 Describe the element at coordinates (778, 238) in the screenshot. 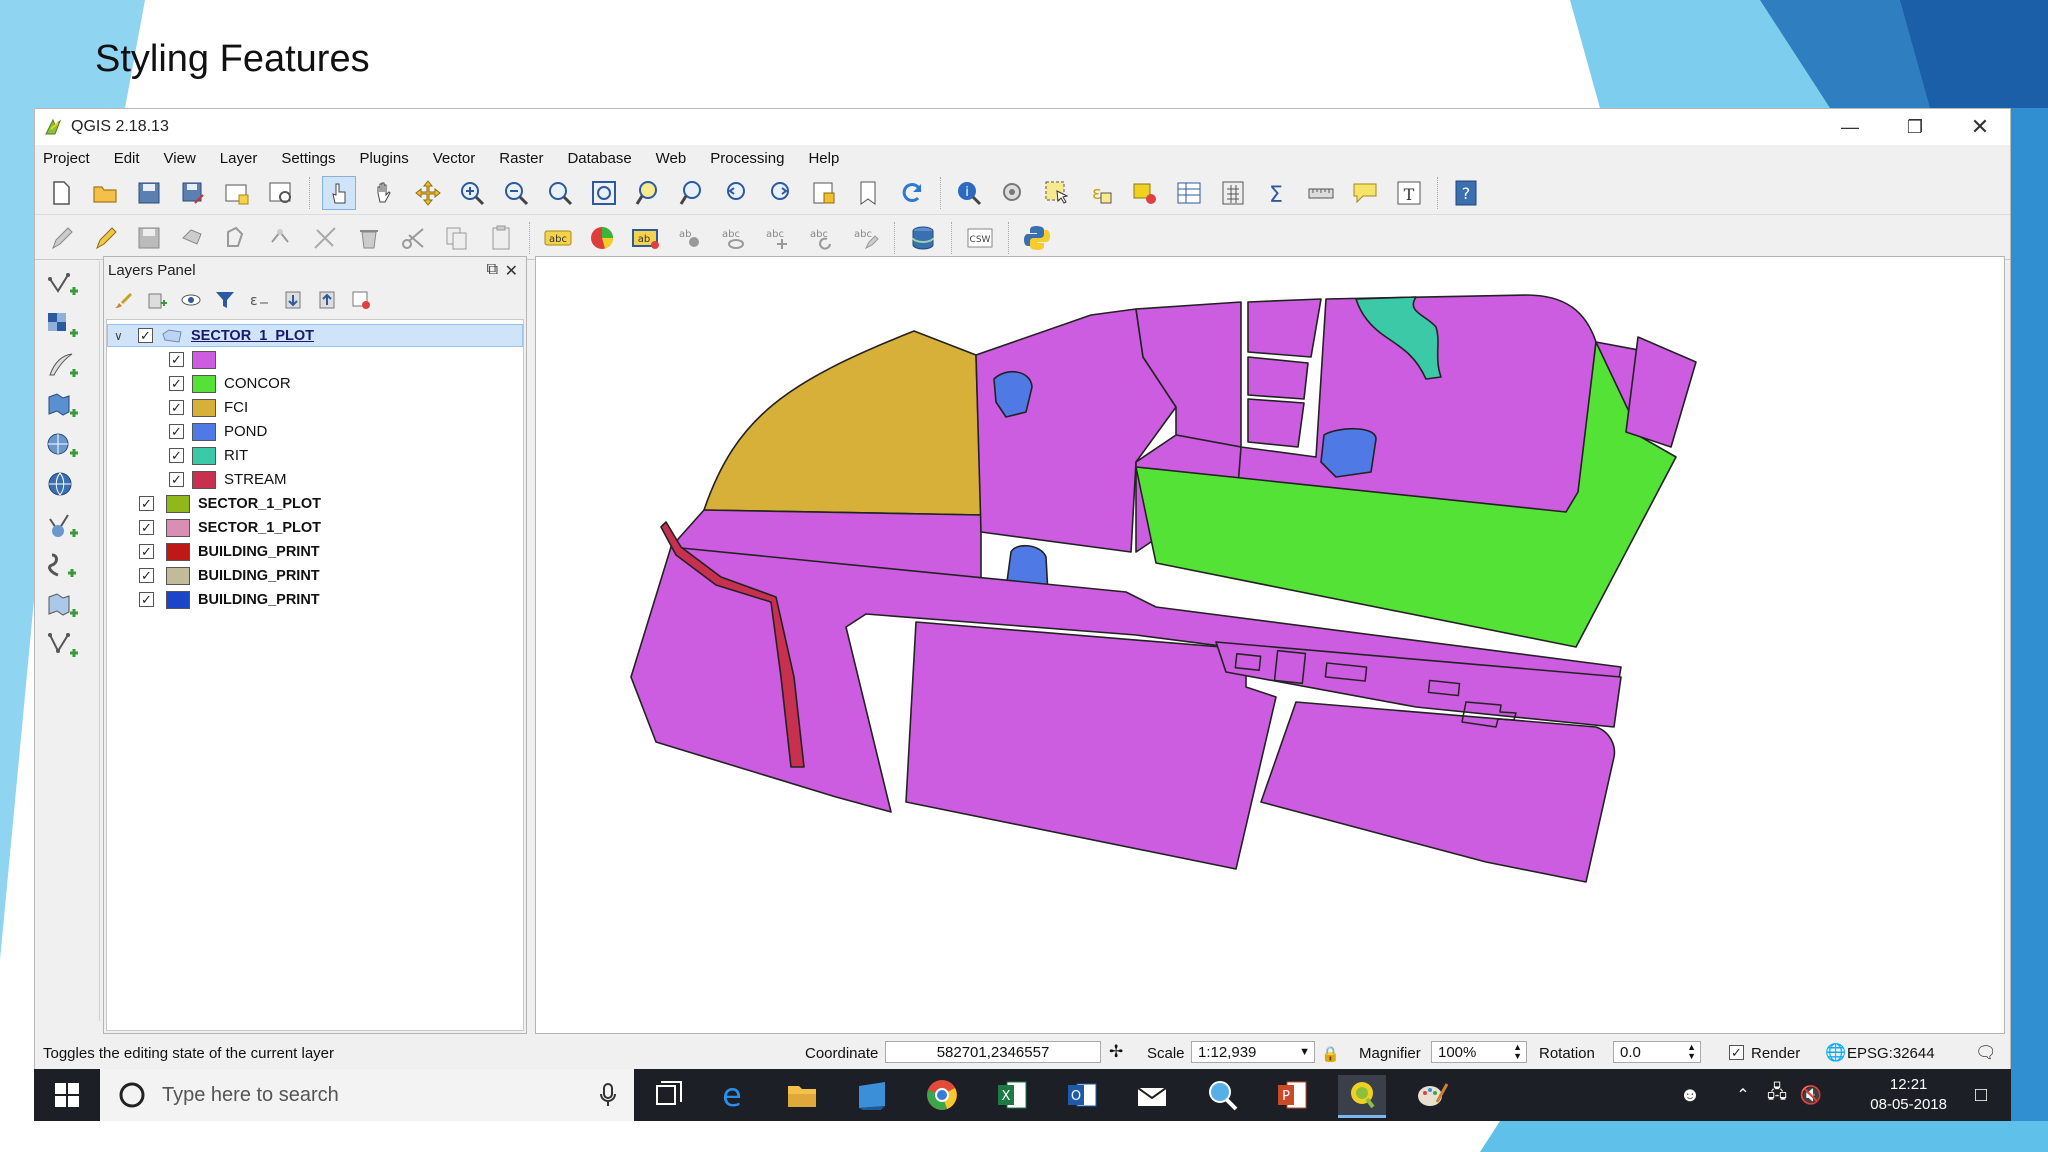

I see `move-label-button: abc` at that location.